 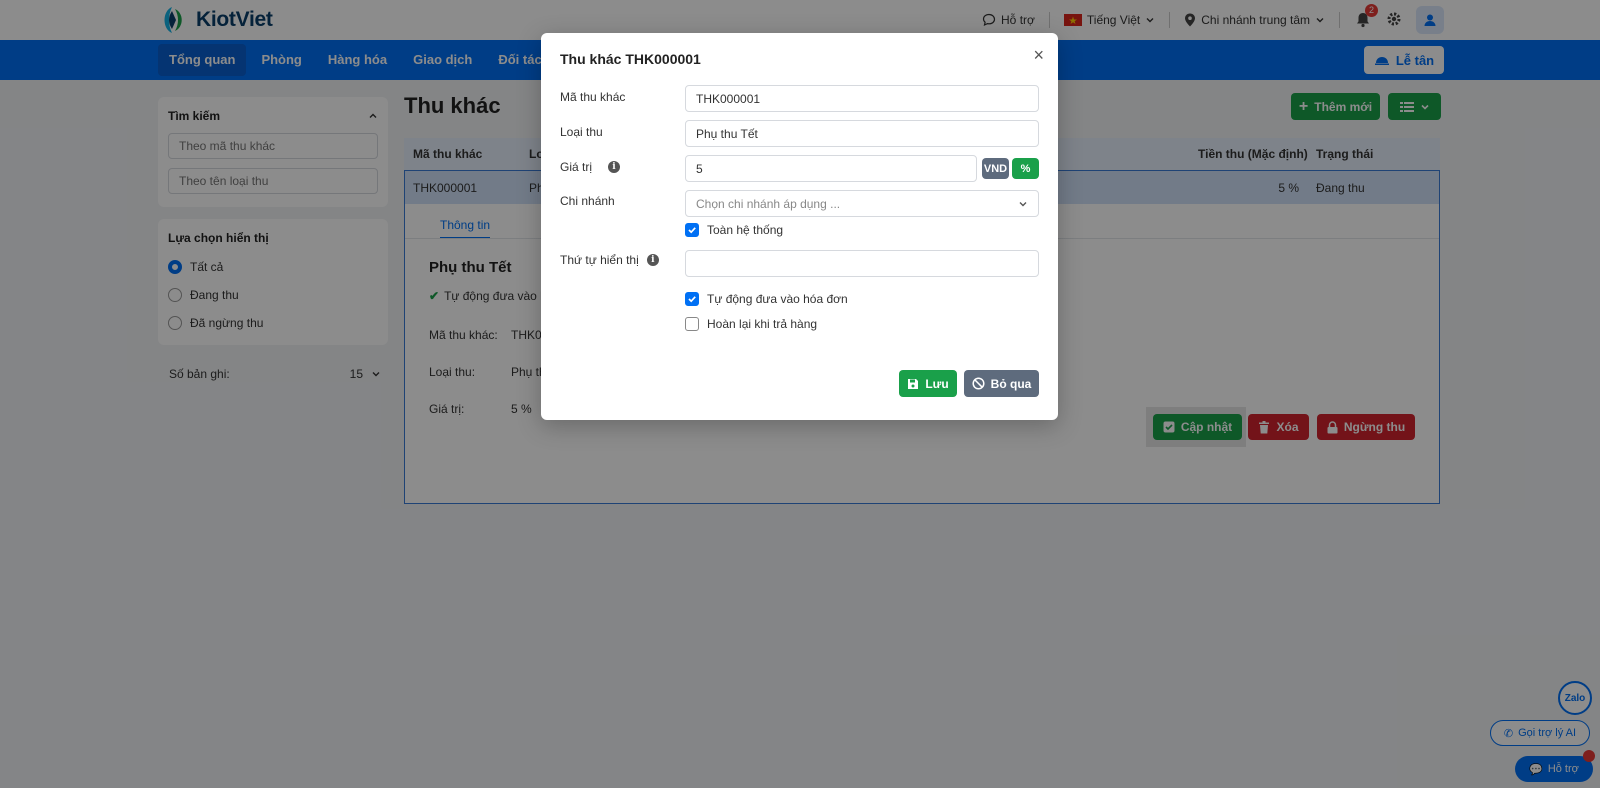 I want to click on label-text: Mã thu khác, so click(x=593, y=97).